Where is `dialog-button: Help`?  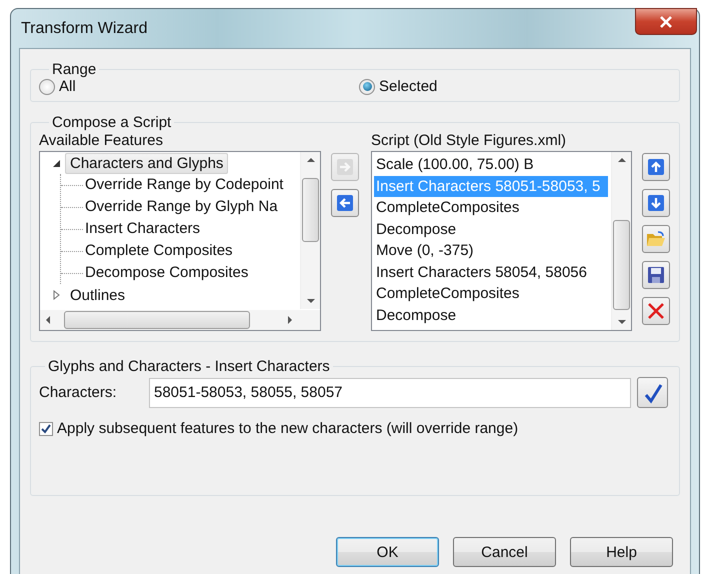
dialog-button: Help is located at coordinates (621, 552).